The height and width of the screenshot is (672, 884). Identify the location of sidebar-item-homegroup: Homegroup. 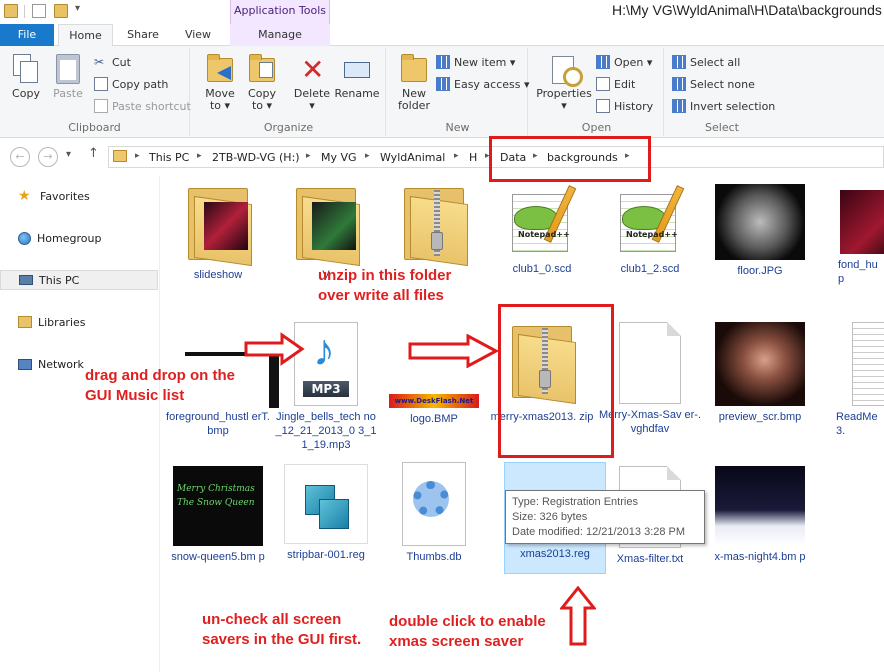
(79, 238).